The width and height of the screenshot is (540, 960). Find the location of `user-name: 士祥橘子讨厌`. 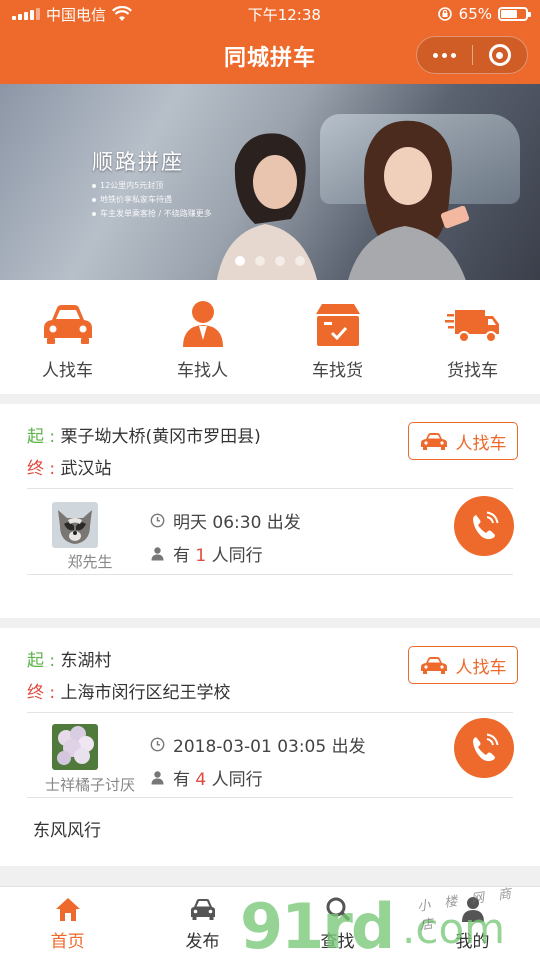

user-name: 士祥橘子讨厌 is located at coordinates (89, 785).